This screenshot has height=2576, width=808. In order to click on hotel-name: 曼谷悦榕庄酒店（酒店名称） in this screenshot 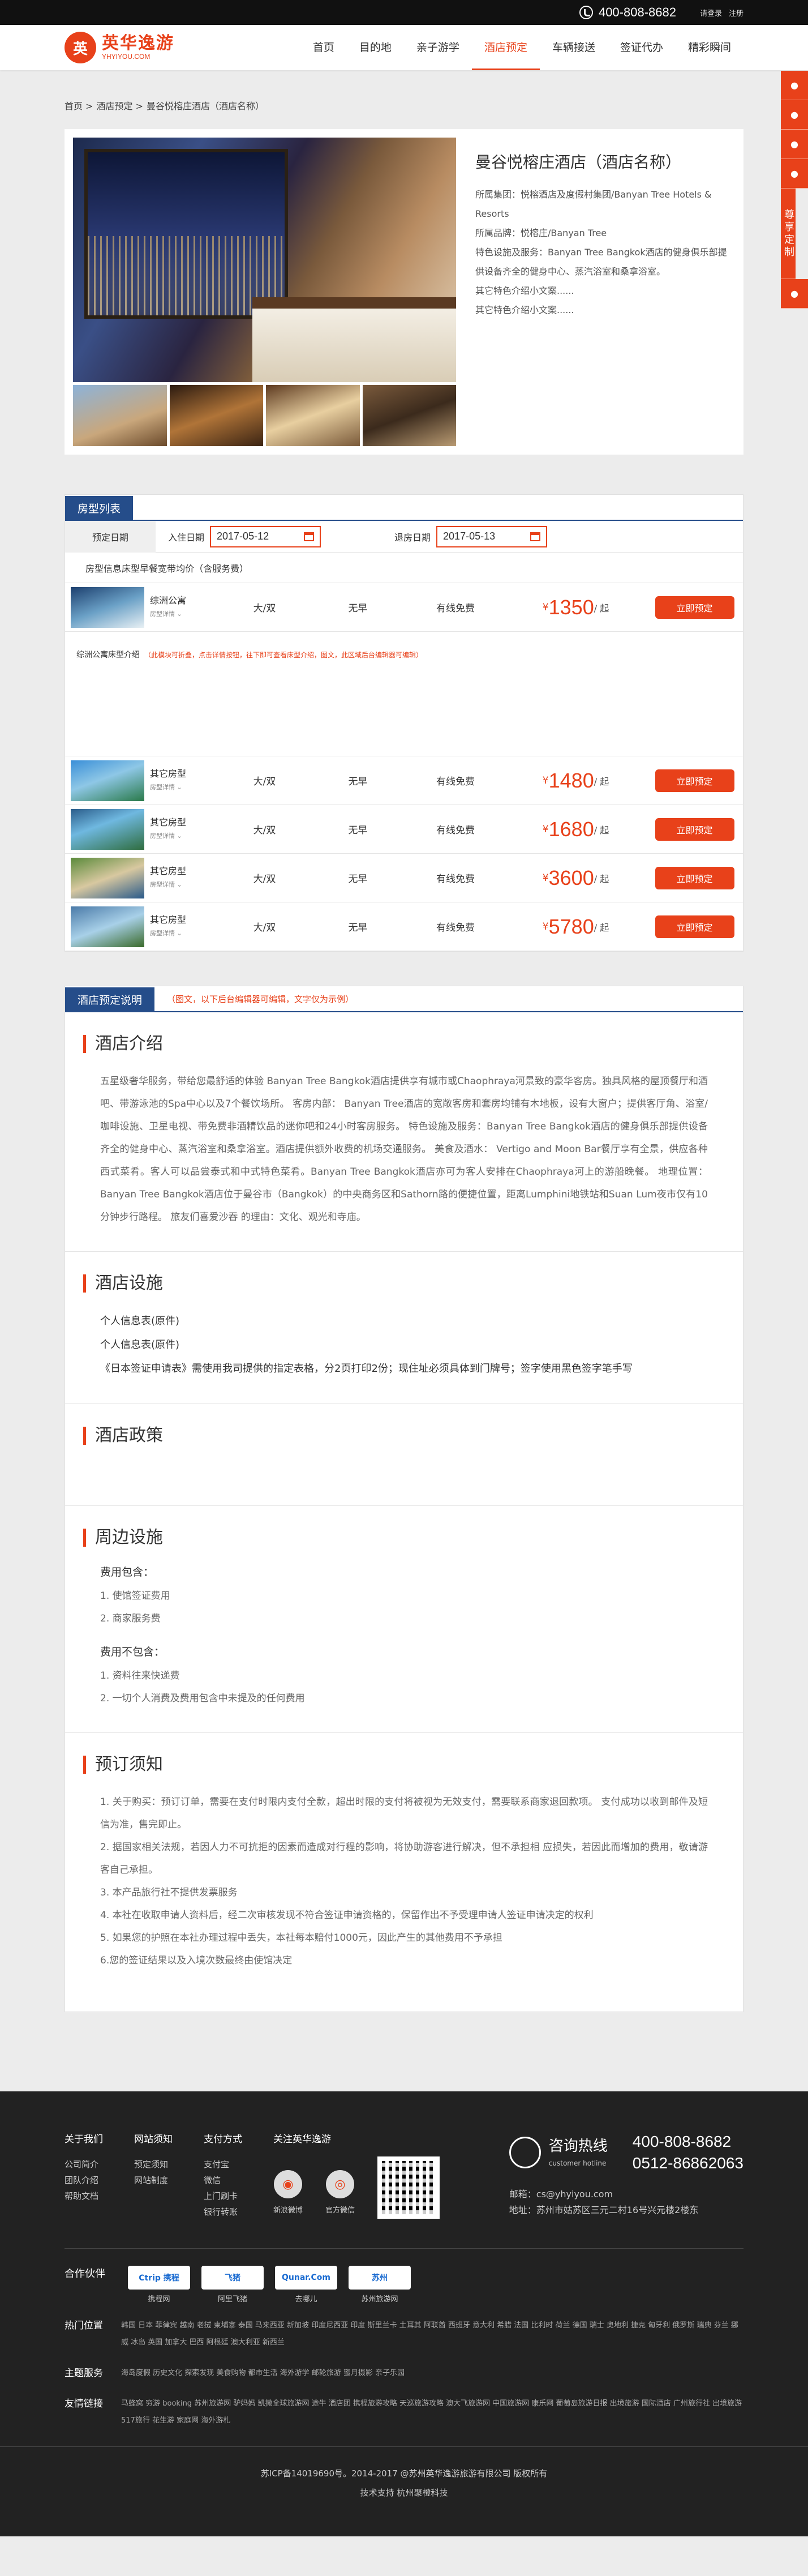, I will do `click(578, 162)`.